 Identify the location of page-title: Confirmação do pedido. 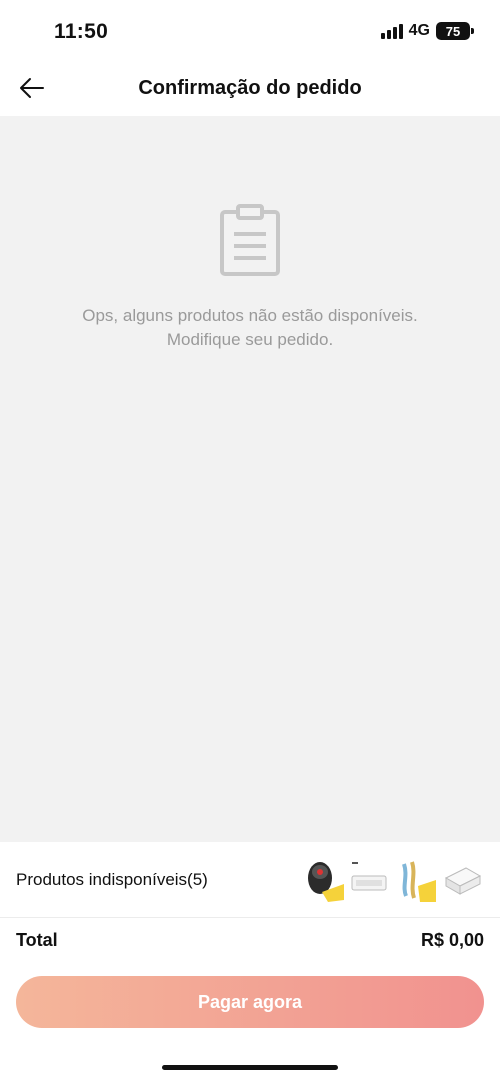
(250, 88).